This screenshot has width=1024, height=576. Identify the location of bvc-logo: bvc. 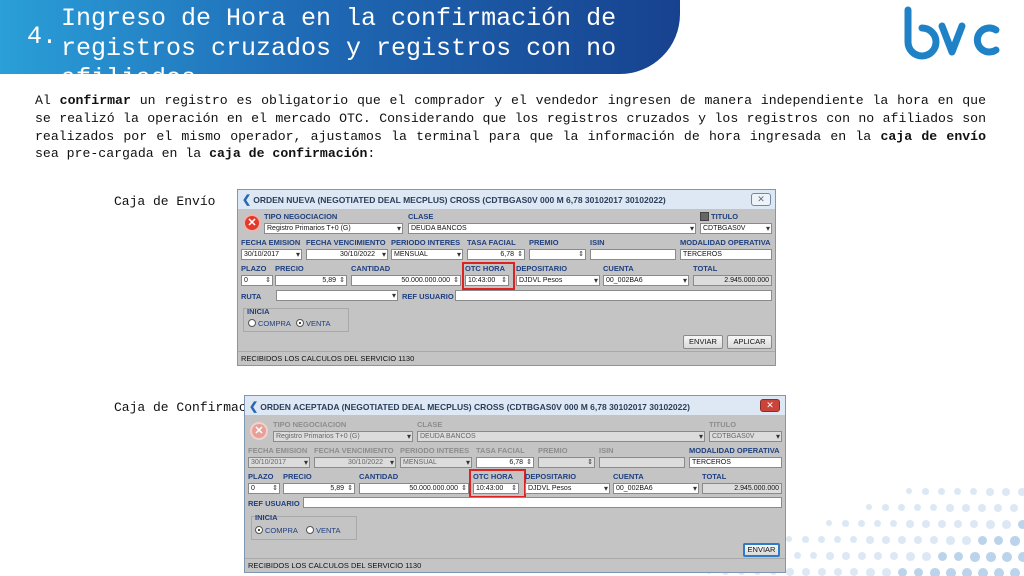
(952, 33).